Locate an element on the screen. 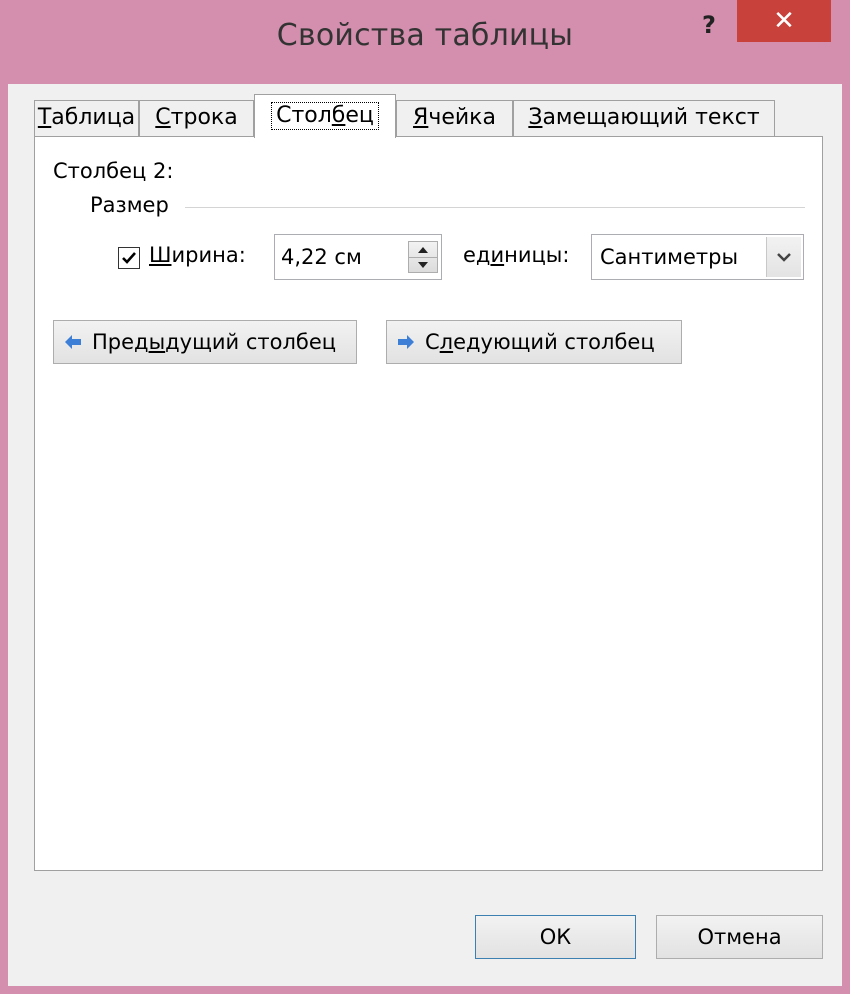  spin-up-button is located at coordinates (423, 250).